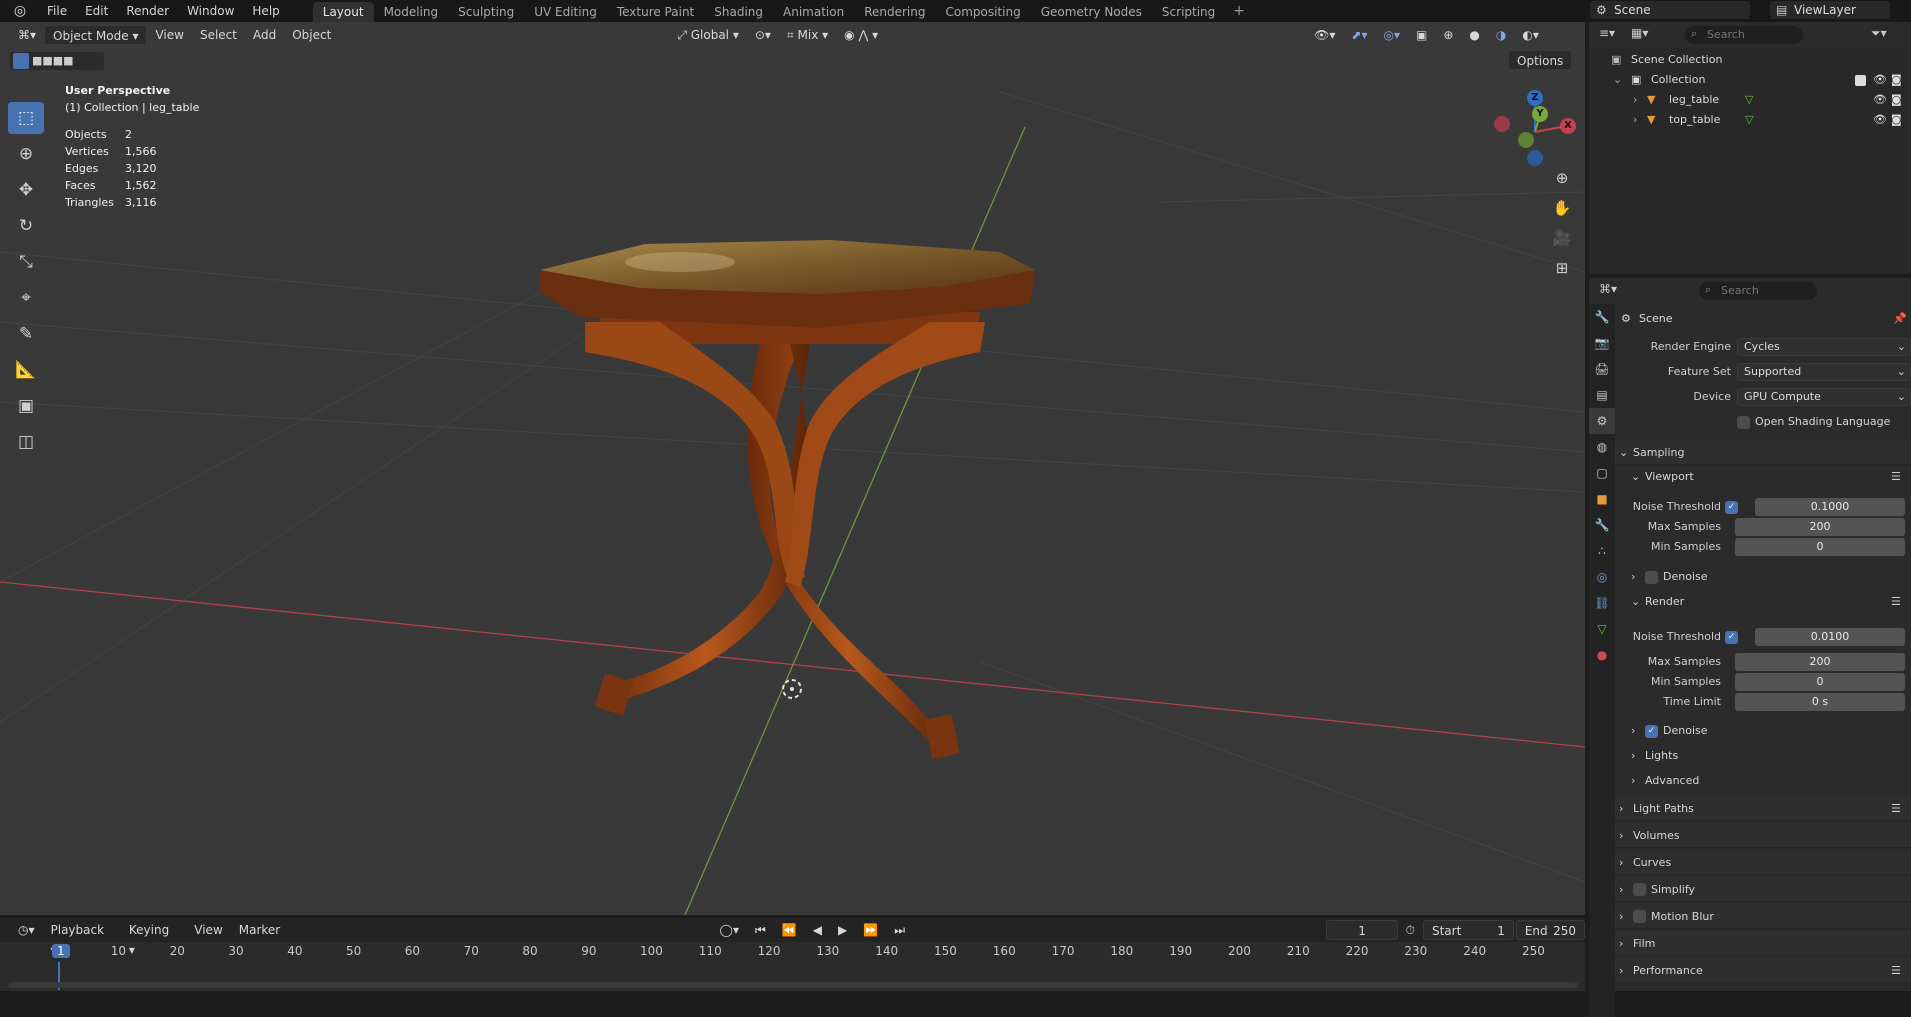 The height and width of the screenshot is (1017, 1911). What do you see at coordinates (1763, 453) in the screenshot?
I see `sampling-panel-header: ⌄ Sampling` at bounding box center [1763, 453].